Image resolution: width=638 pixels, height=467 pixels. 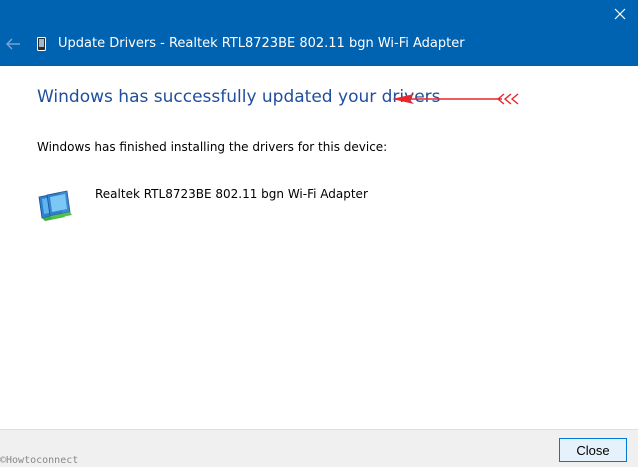 What do you see at coordinates (13, 44) in the screenshot?
I see `back-arrow-icon` at bounding box center [13, 44].